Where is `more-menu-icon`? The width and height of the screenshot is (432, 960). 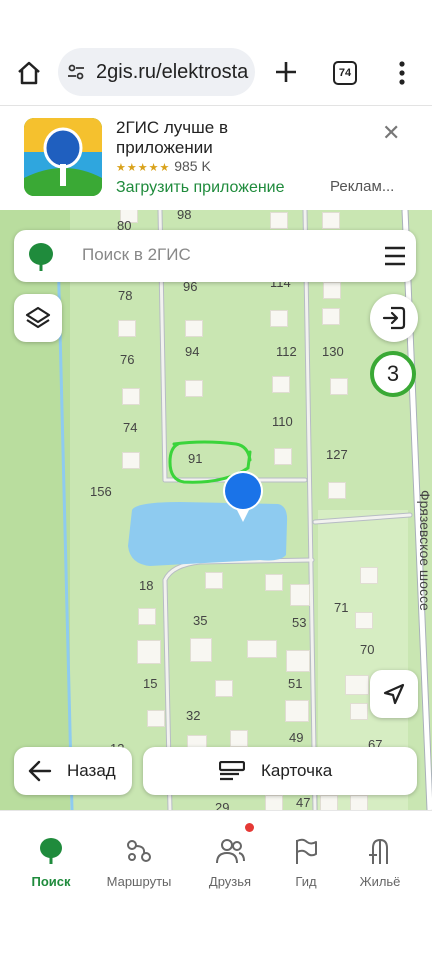 more-menu-icon is located at coordinates (402, 73).